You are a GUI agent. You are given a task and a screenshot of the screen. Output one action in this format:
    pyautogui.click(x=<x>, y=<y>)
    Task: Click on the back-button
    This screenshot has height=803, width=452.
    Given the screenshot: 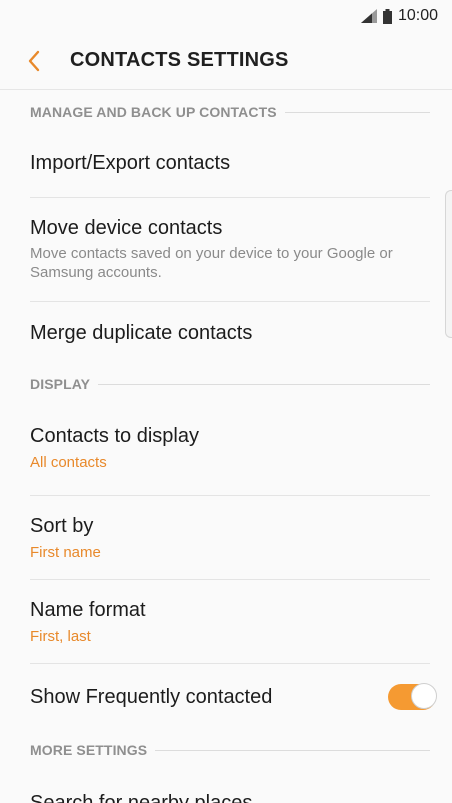 What is the action you would take?
    pyautogui.click(x=34, y=61)
    